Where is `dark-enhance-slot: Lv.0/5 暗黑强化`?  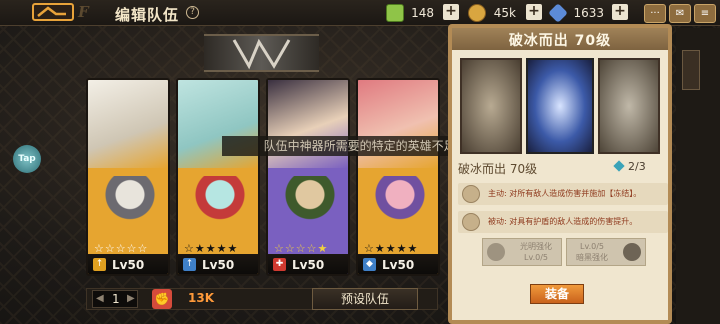 dark-enhance-slot: Lv.0/5 暗黑强化 is located at coordinates (606, 252).